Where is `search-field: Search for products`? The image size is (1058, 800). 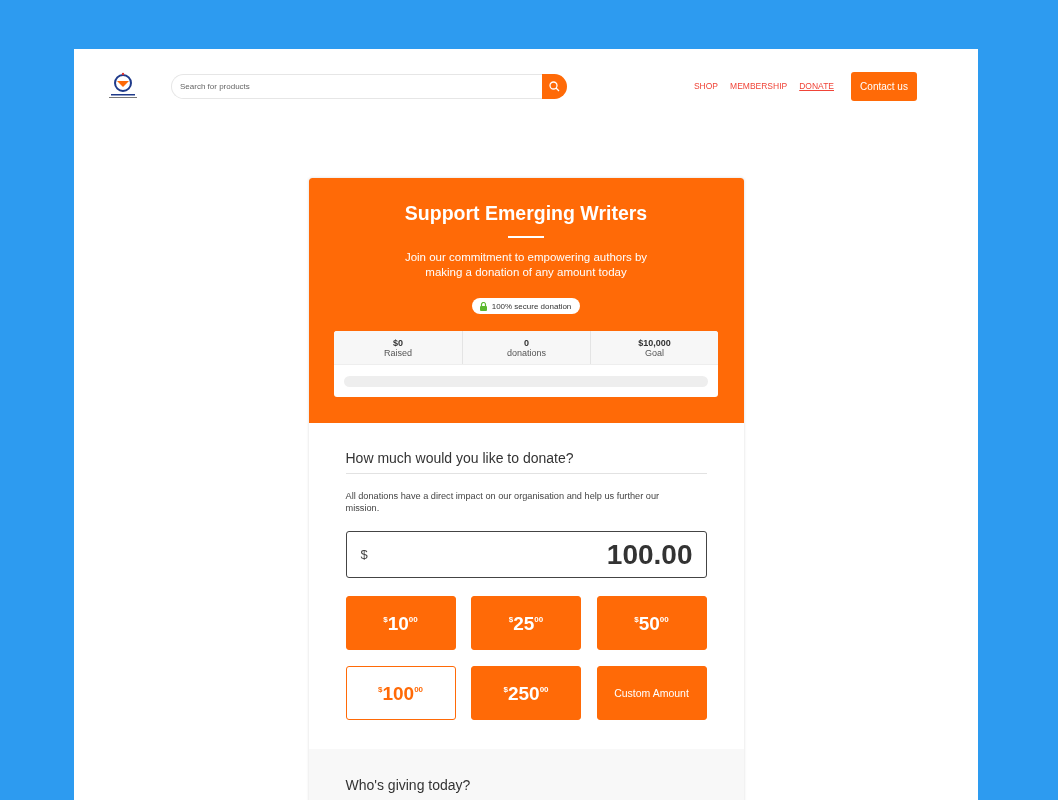
search-field: Search for products is located at coordinates (356, 86).